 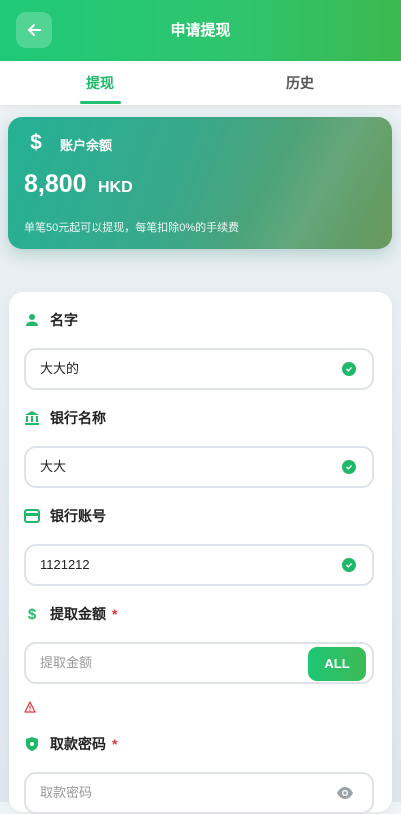 I want to click on password-placeholder: 取款密码, so click(x=66, y=792).